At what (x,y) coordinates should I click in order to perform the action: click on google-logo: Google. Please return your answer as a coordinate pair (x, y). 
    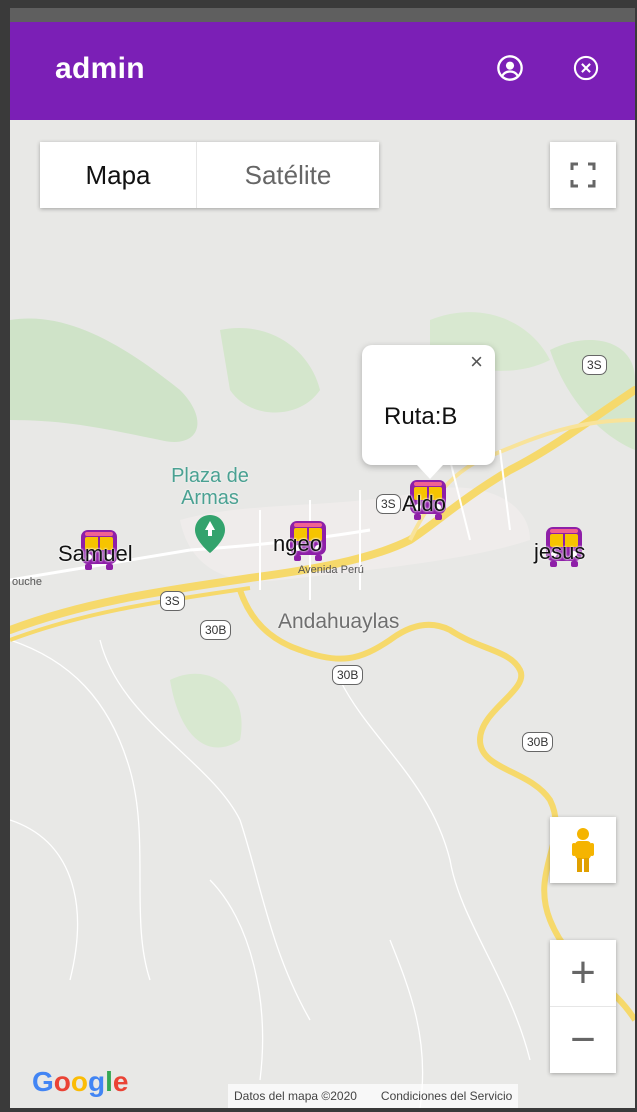
    Looking at the image, I should click on (80, 1081).